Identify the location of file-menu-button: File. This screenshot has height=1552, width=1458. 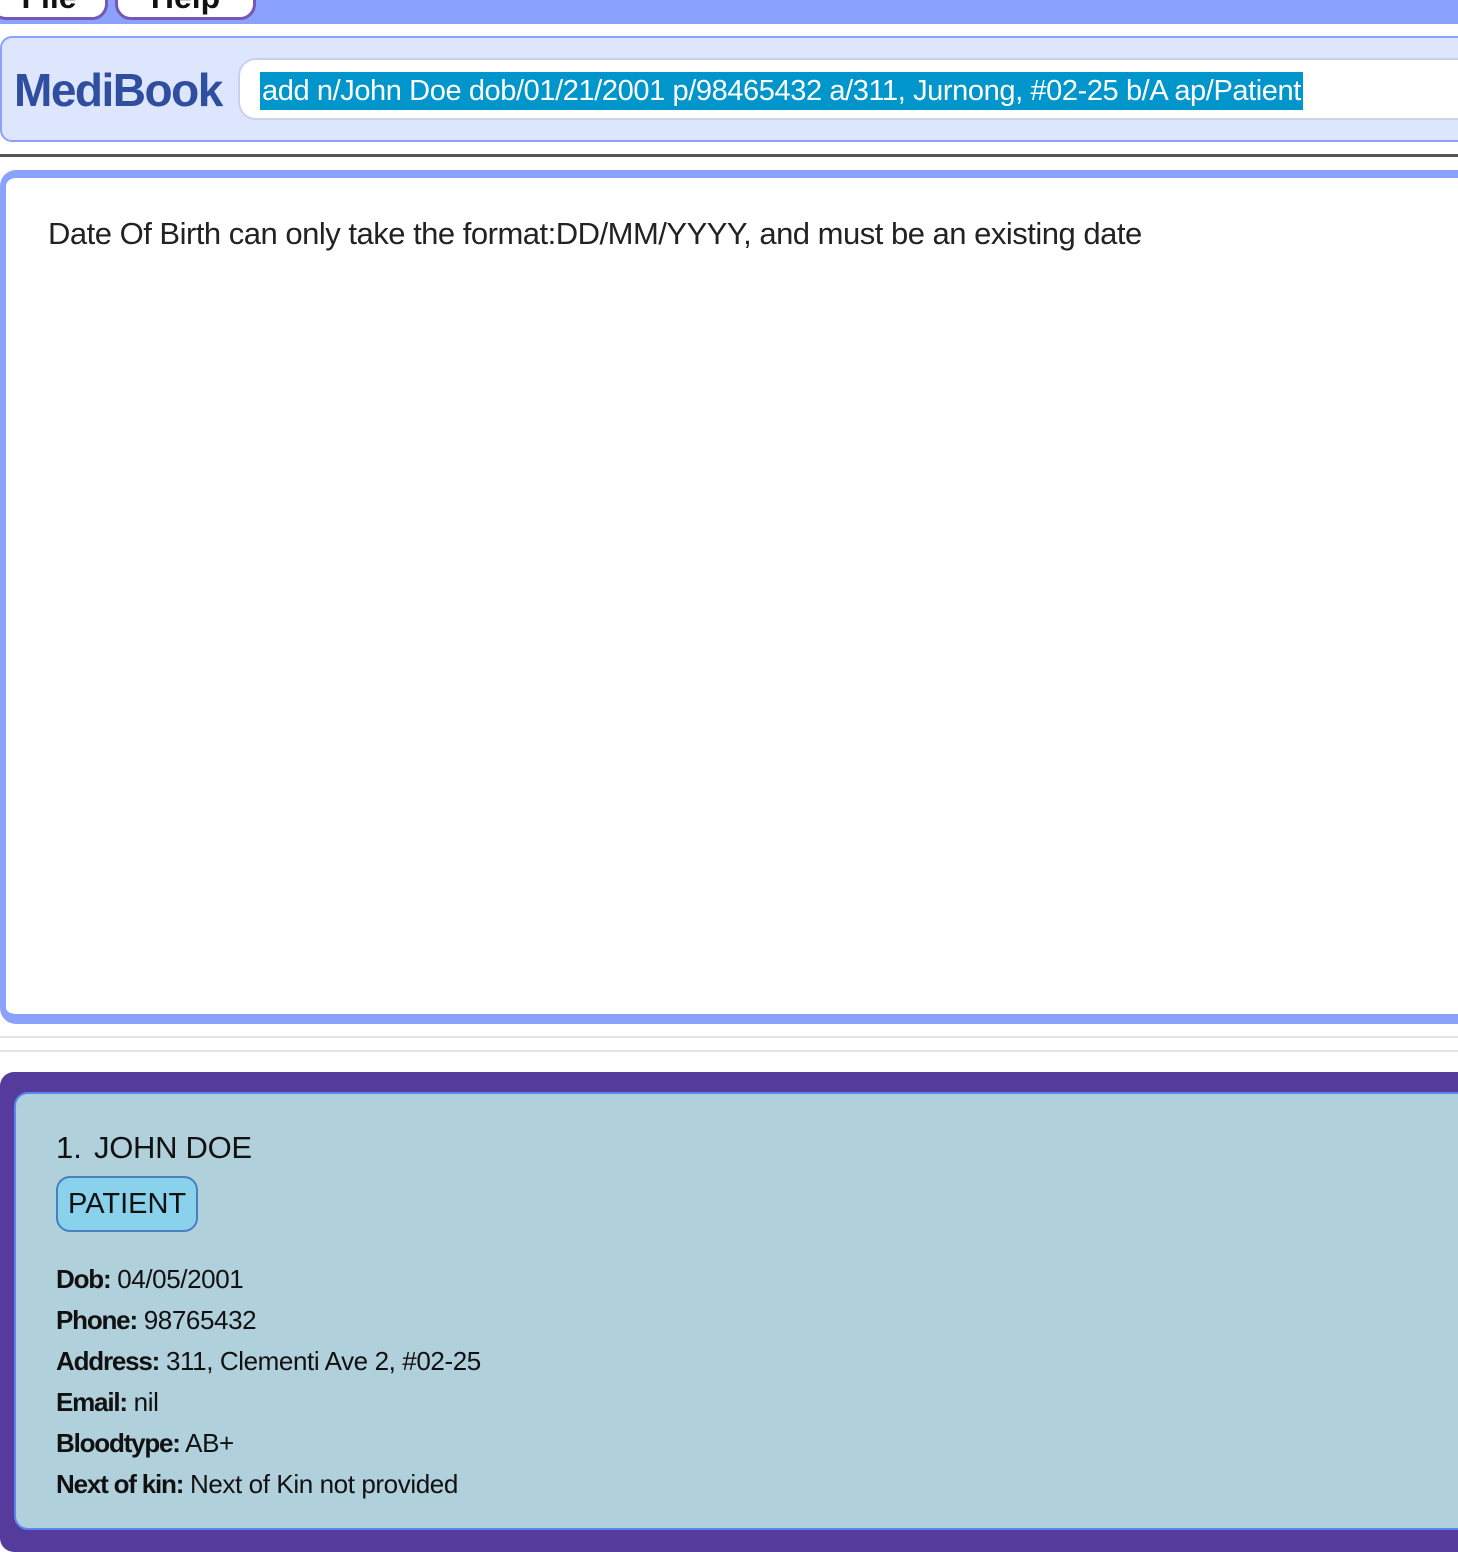
(54, 10).